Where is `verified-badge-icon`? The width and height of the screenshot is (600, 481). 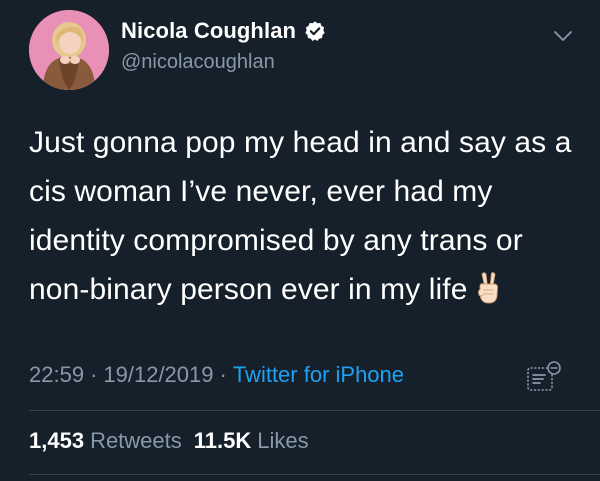
verified-badge-icon is located at coordinates (315, 31).